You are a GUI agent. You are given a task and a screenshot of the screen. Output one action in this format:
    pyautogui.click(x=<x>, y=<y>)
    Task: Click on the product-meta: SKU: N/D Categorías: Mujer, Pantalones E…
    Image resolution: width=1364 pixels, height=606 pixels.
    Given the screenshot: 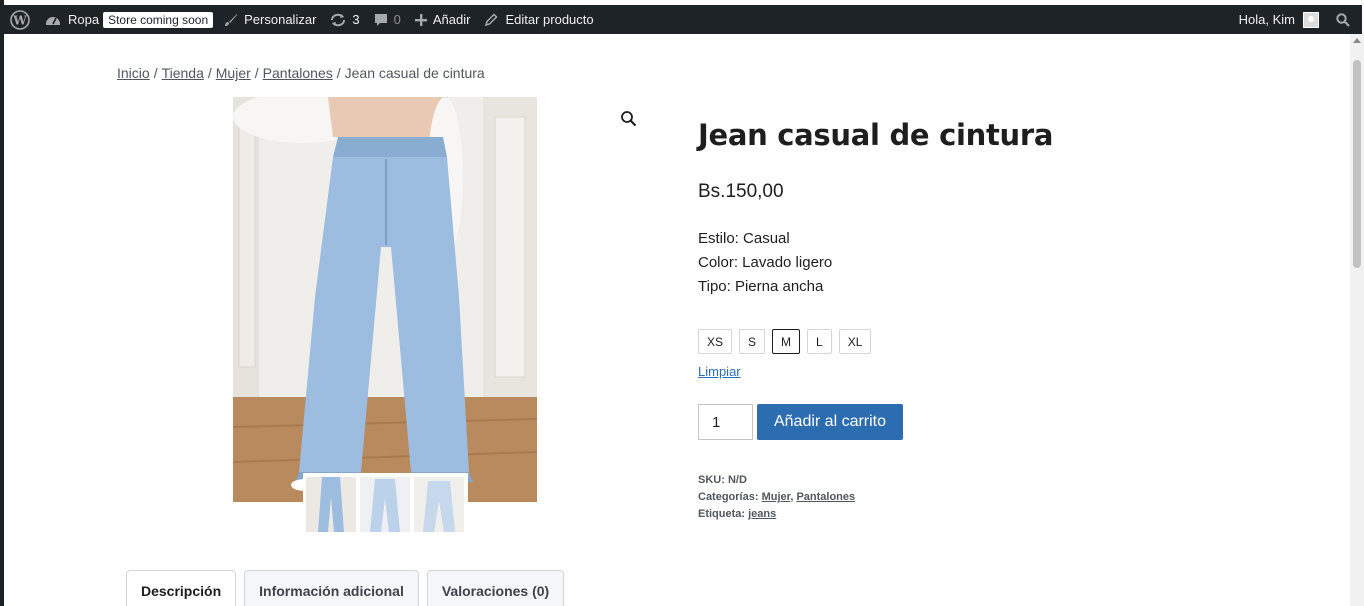 What is the action you would take?
    pyautogui.click(x=776, y=497)
    